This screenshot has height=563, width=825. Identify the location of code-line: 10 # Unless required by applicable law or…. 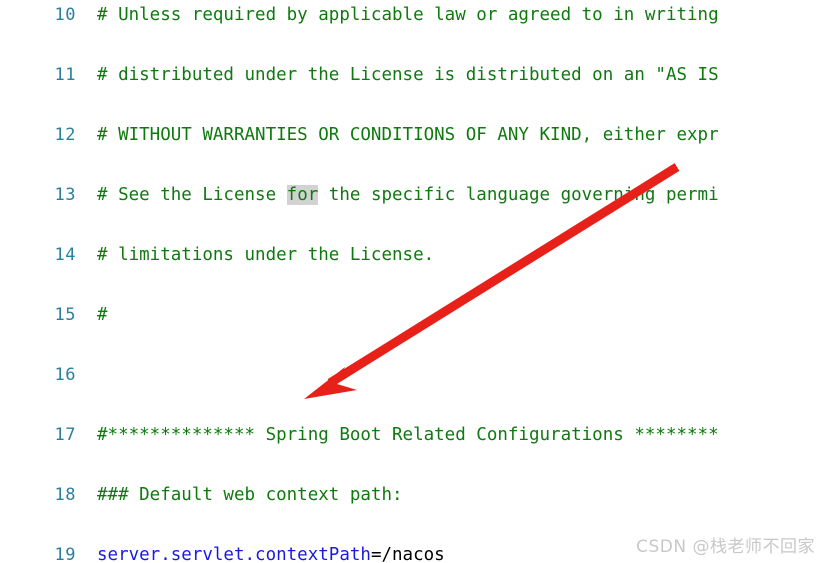
(412, 15).